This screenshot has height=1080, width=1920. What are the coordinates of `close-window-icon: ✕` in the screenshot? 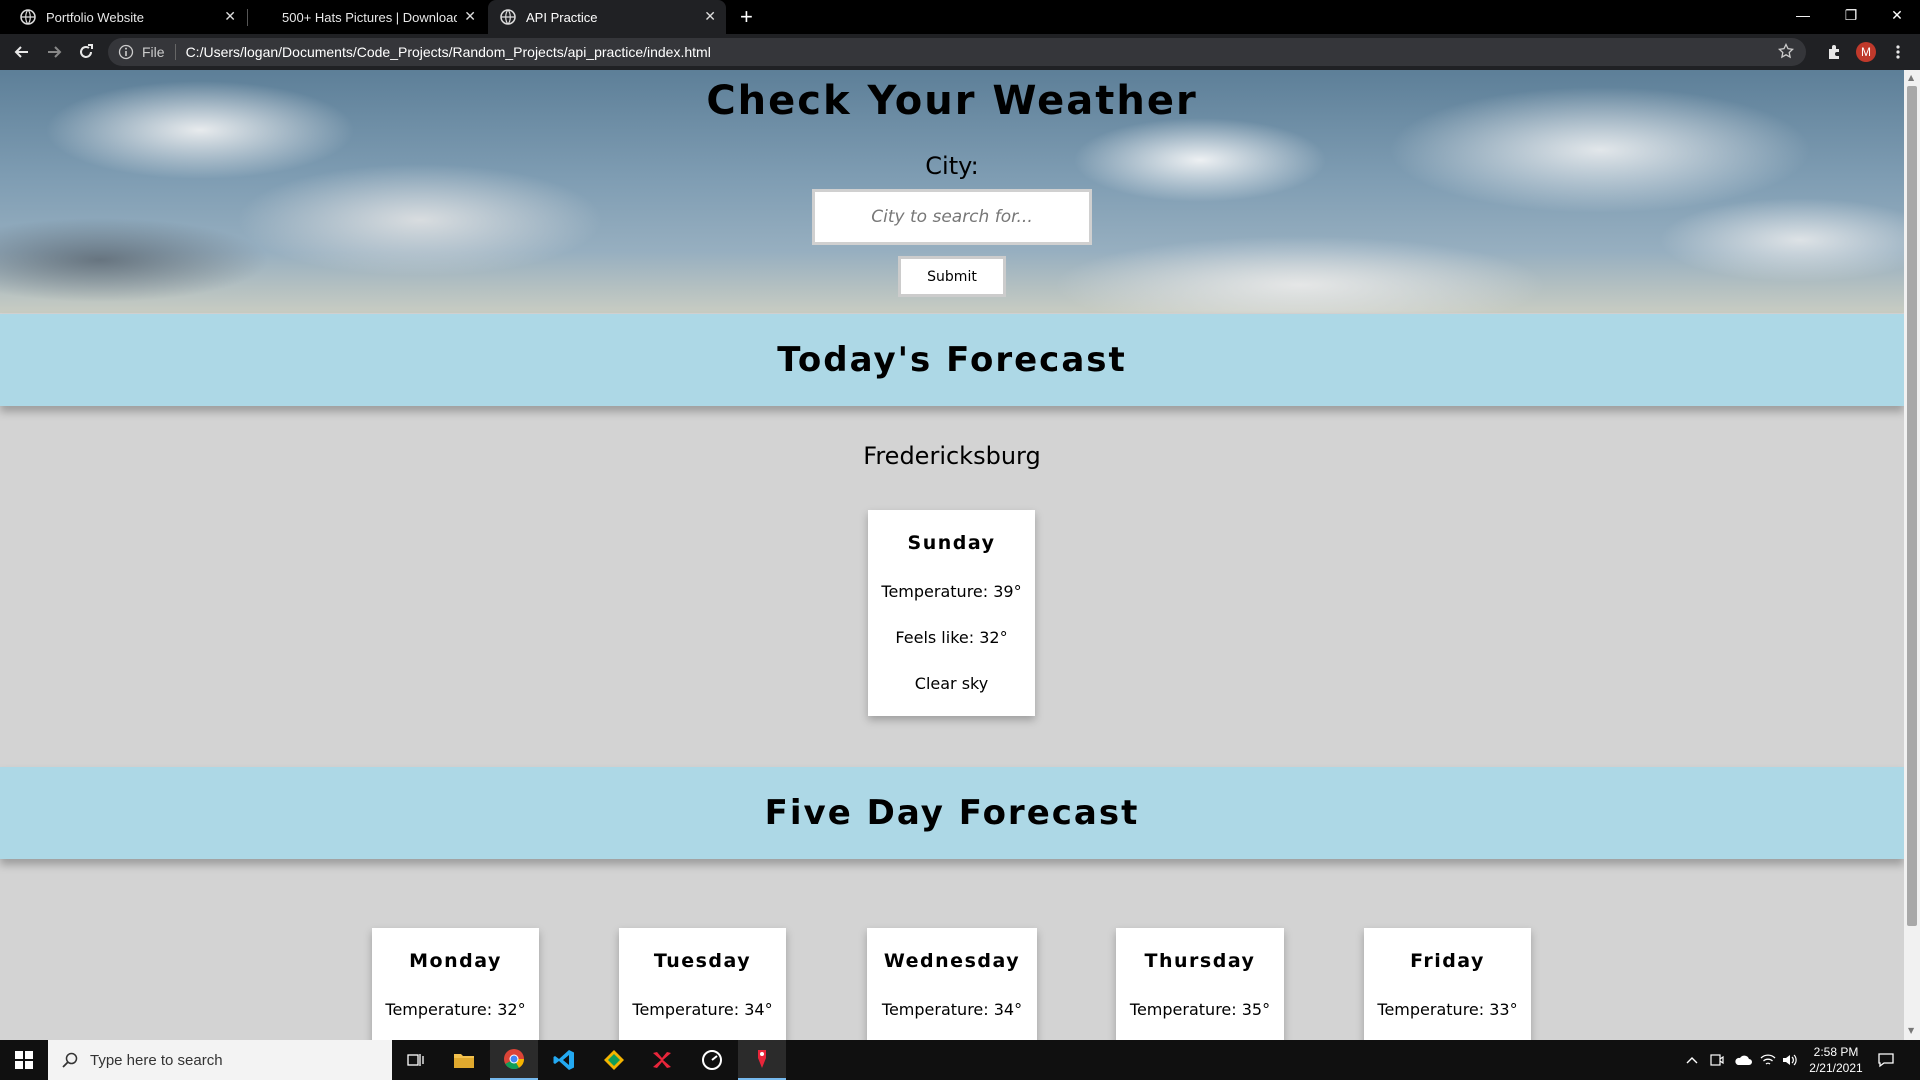 It's located at (1897, 15).